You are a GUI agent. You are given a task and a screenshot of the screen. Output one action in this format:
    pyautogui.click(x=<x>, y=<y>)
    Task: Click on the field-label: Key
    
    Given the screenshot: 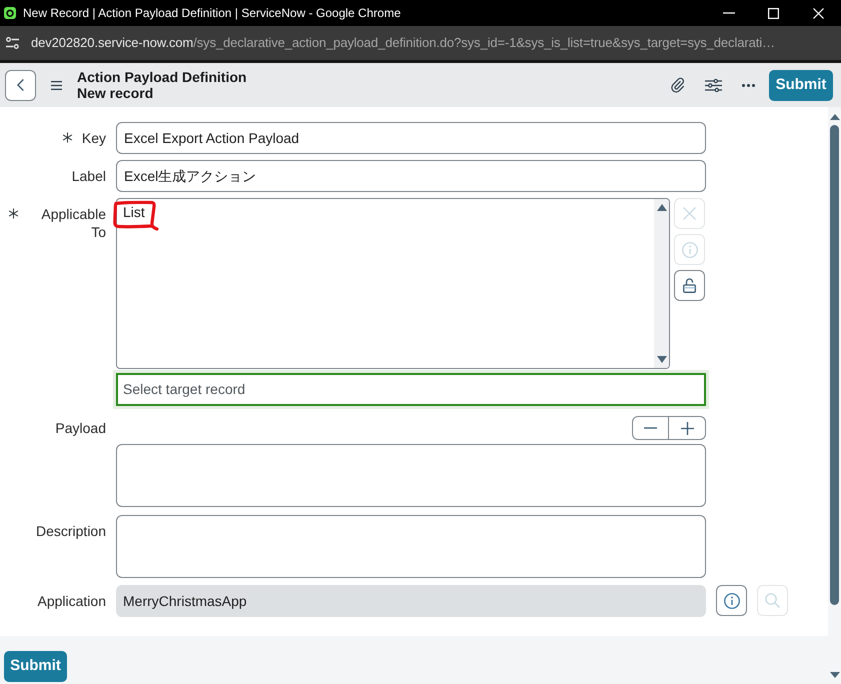 What is the action you would take?
    pyautogui.click(x=94, y=138)
    